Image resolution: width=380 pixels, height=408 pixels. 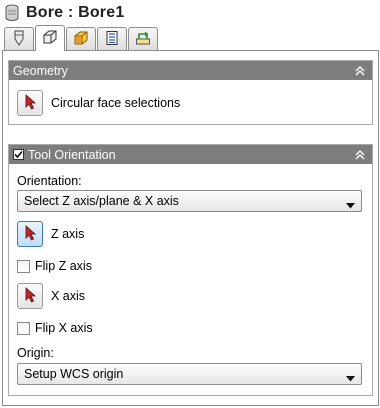 I want to click on page-title: Bore : Bore1, so click(x=75, y=12).